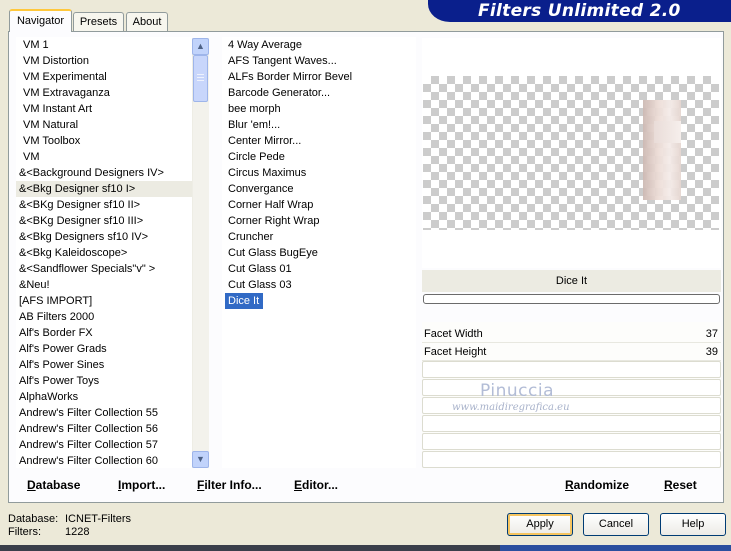 The image size is (731, 551). I want to click on category-item: VM Instant Art, so click(104, 109).